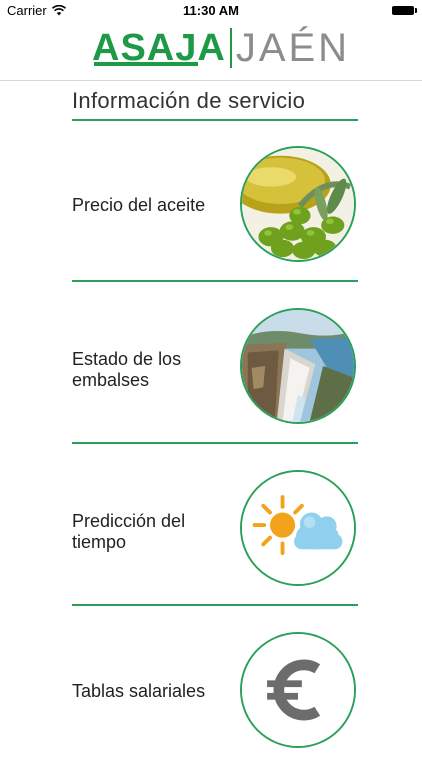  I want to click on app-header: ASAJA JAÉN, so click(211, 51).